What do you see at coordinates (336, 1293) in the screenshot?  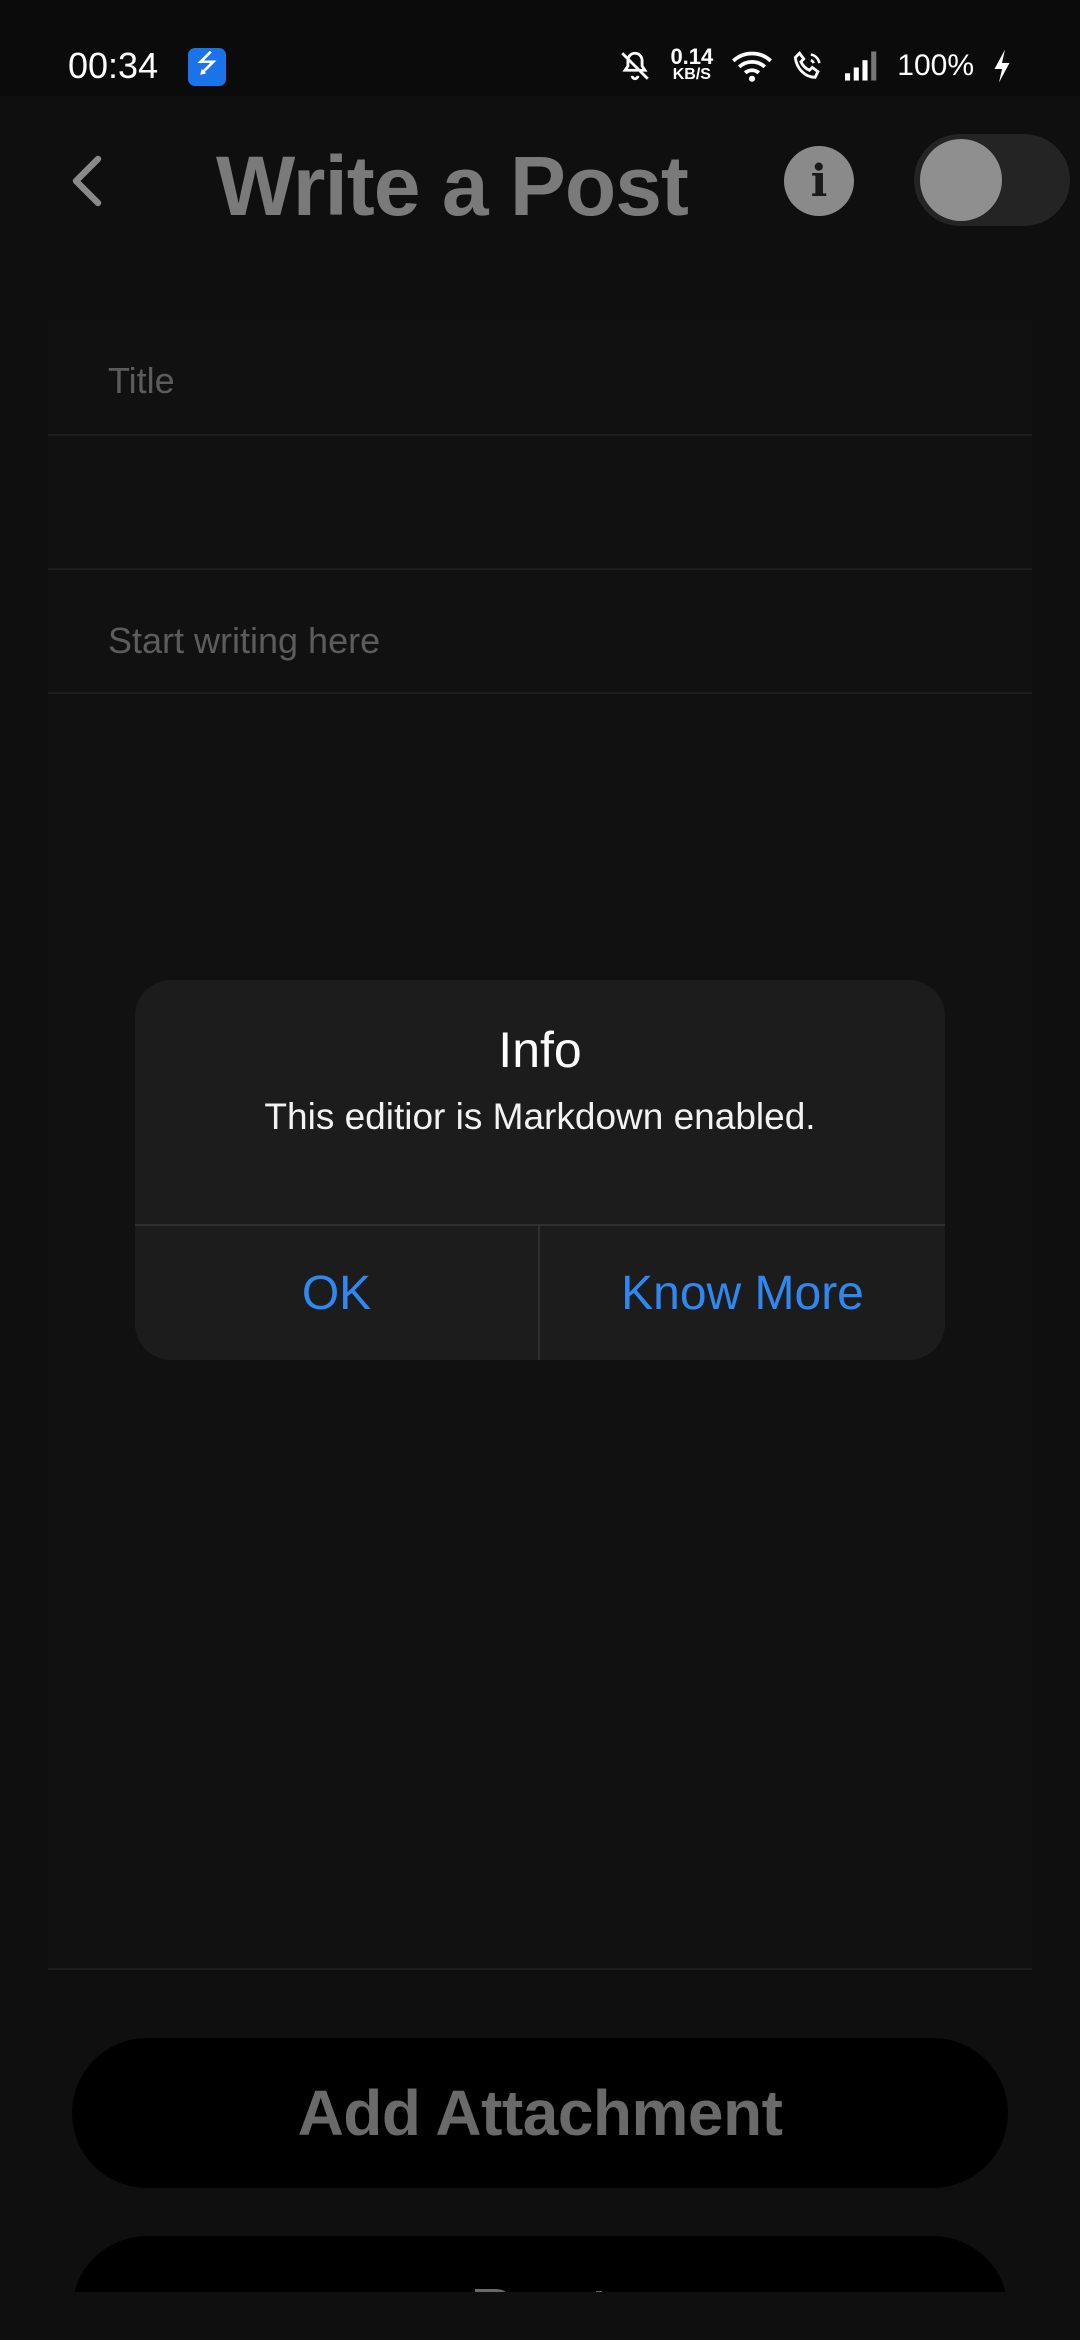 I see `ok-button: OK` at bounding box center [336, 1293].